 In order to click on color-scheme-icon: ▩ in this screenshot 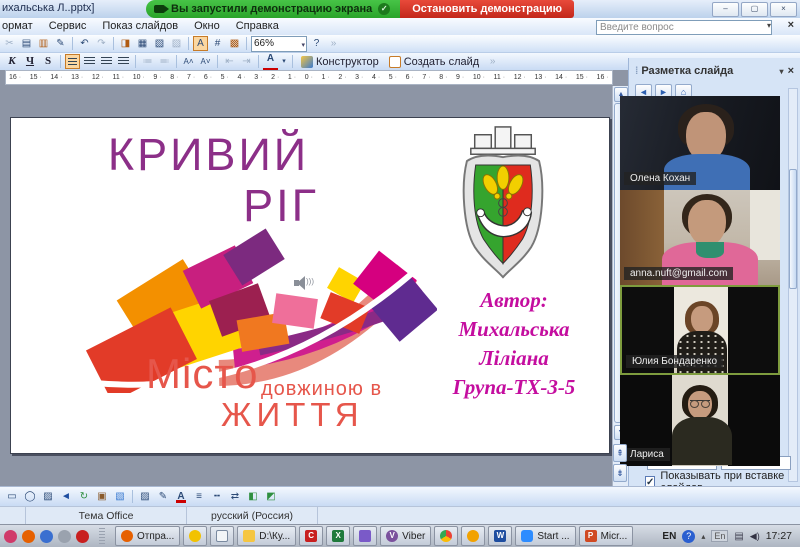, I will do `click(234, 43)`.